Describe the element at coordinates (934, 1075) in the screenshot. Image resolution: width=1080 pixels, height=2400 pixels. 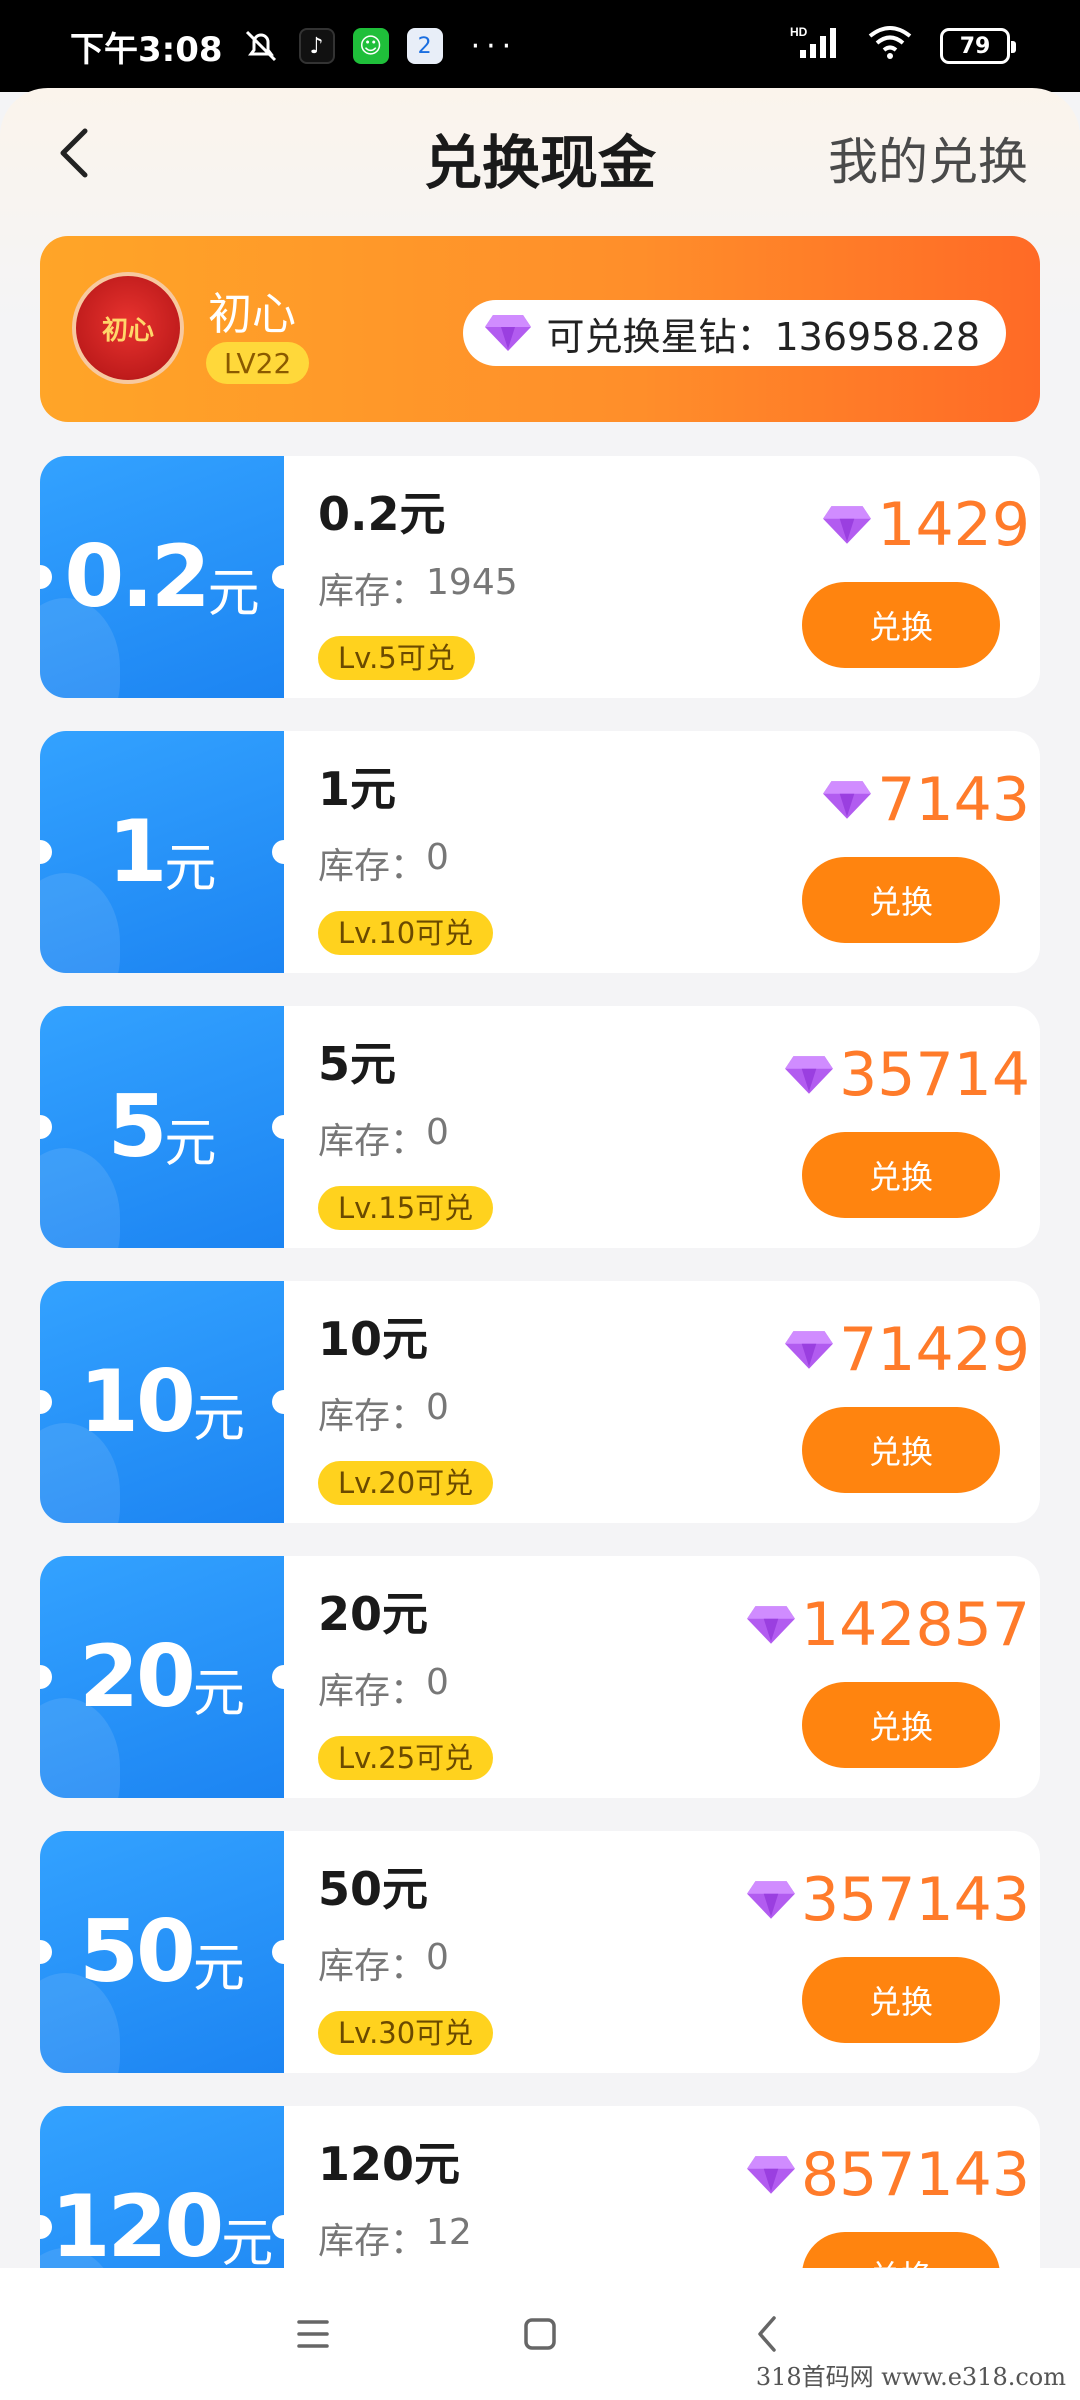
I see `price-value: 35714` at that location.